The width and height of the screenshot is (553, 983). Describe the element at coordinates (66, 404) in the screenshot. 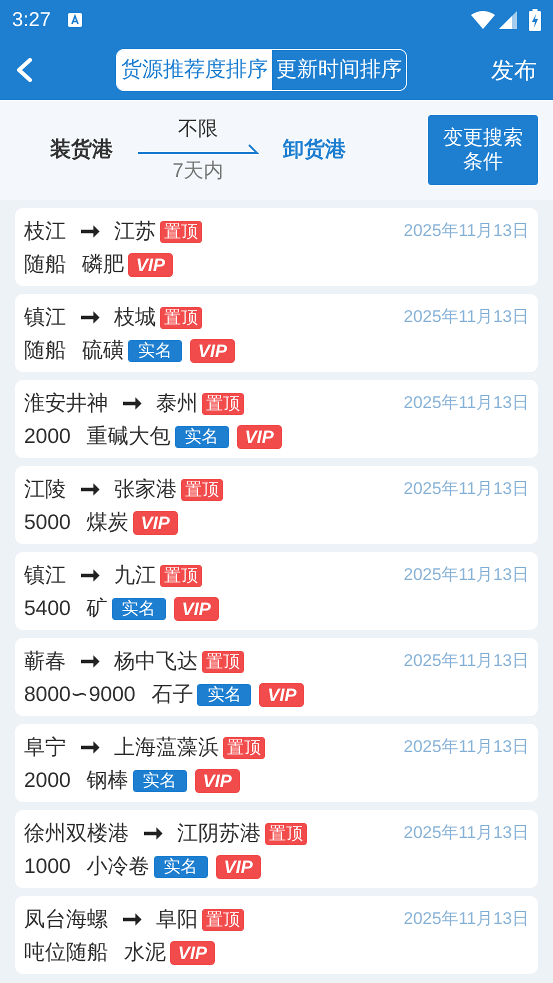

I see `origin-text: 淮安井神` at that location.